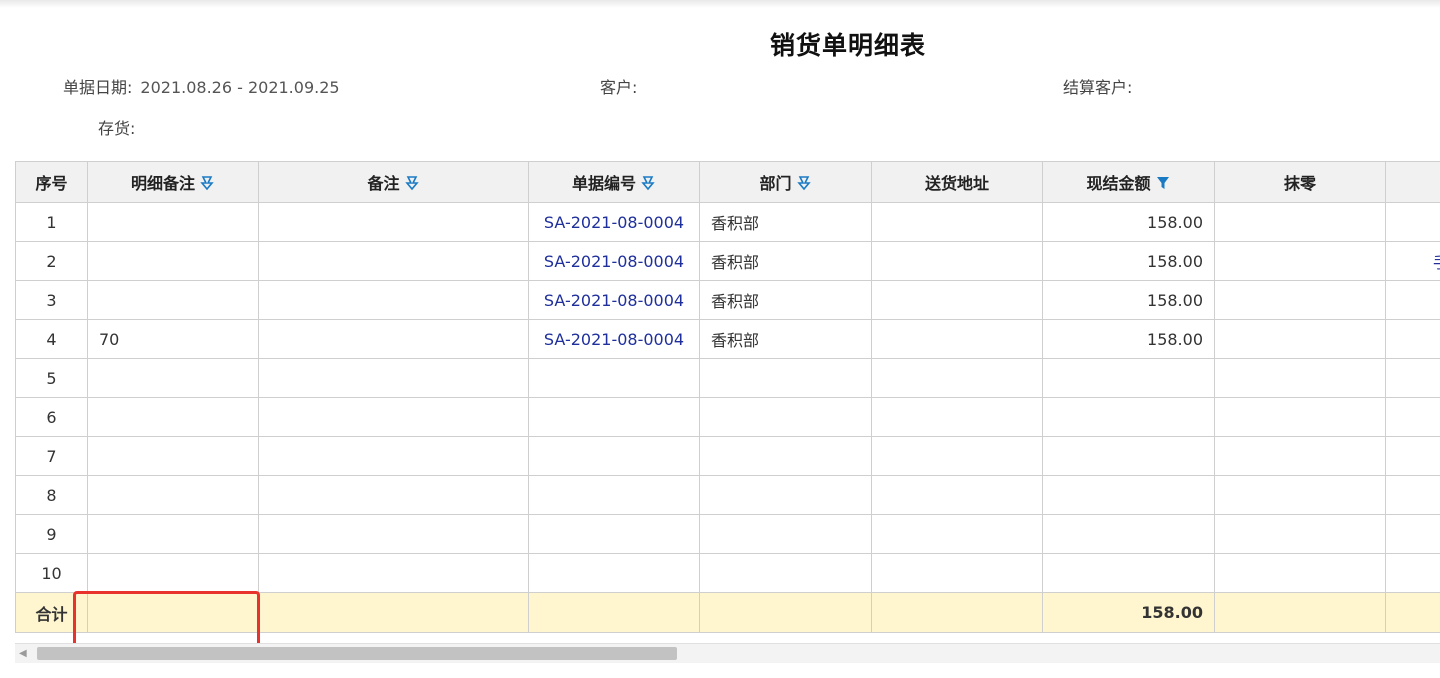 Image resolution: width=1440 pixels, height=678 pixels. Describe the element at coordinates (727, 573) in the screenshot. I see `table-row: 10` at that location.